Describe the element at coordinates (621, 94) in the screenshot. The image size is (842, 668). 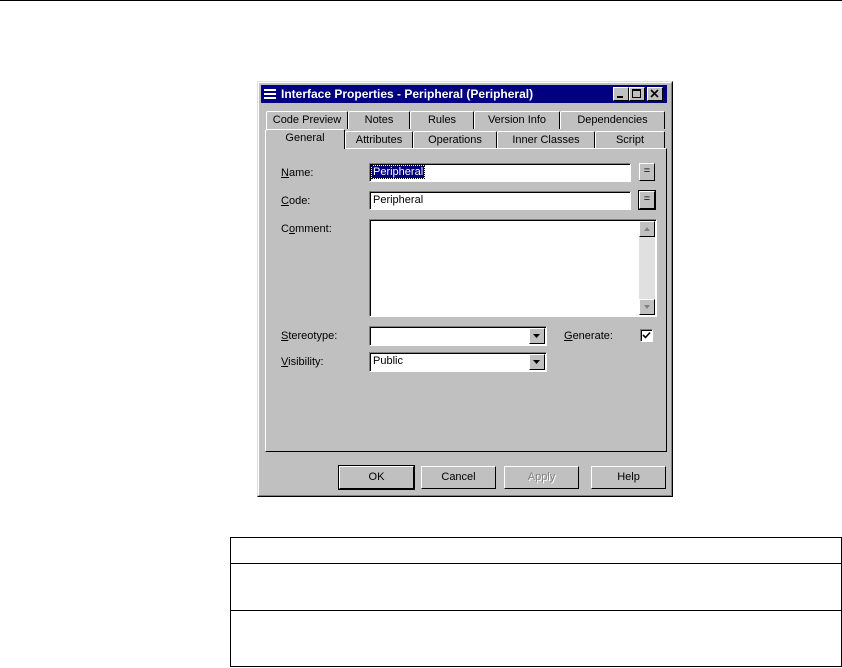
I see `minimize-button` at that location.